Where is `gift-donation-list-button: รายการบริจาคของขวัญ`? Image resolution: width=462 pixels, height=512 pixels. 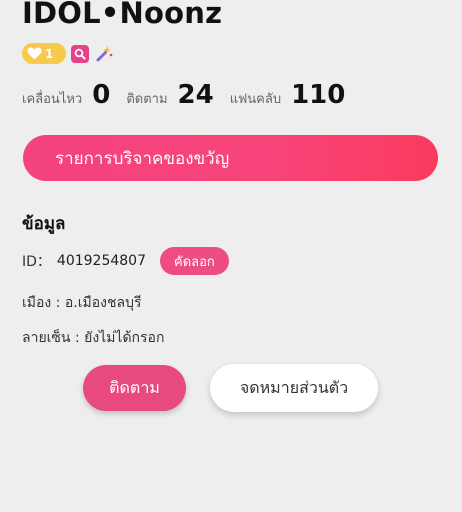
gift-donation-list-button: รายการบริจาคของขวัญ is located at coordinates (230, 158).